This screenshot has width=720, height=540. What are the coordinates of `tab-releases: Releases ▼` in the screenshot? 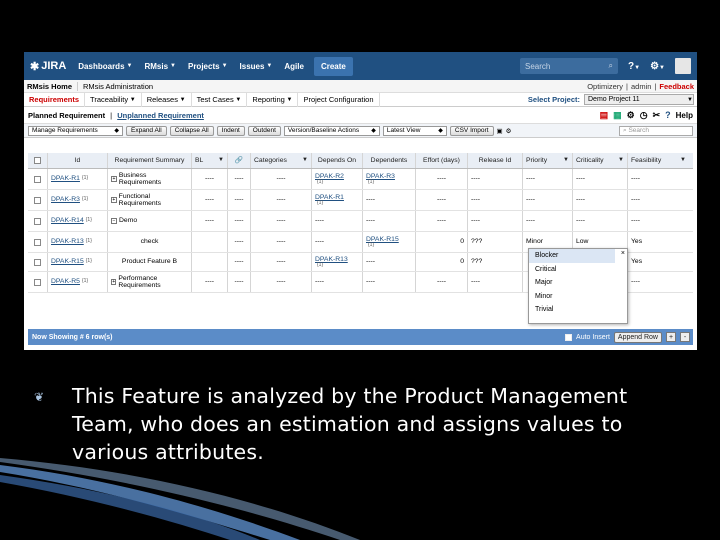 It's located at (167, 99).